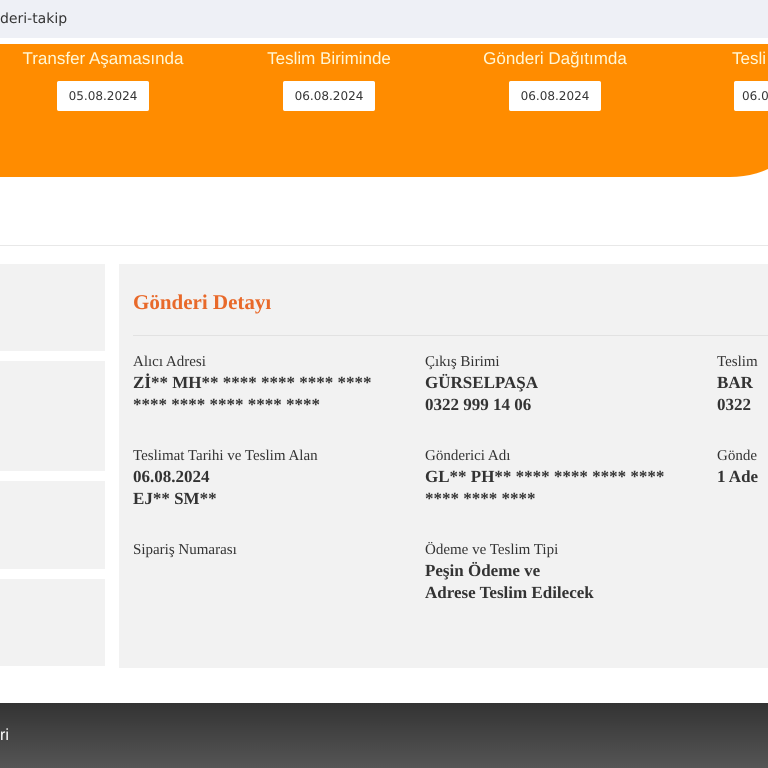  What do you see at coordinates (171, 477) in the screenshot?
I see `field-value: 06.08.2024` at bounding box center [171, 477].